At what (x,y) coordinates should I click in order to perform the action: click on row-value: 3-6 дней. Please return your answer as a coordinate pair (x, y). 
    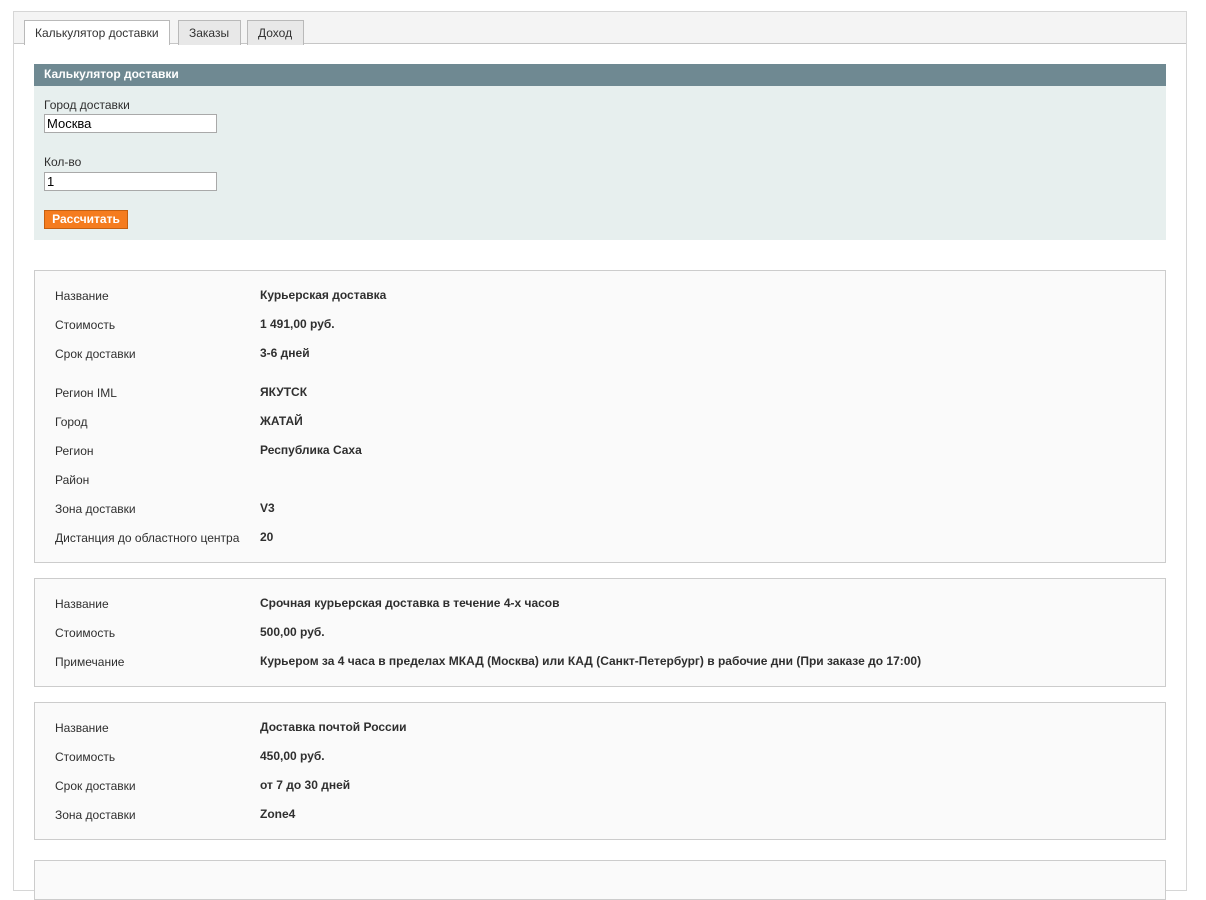
    Looking at the image, I should click on (285, 353).